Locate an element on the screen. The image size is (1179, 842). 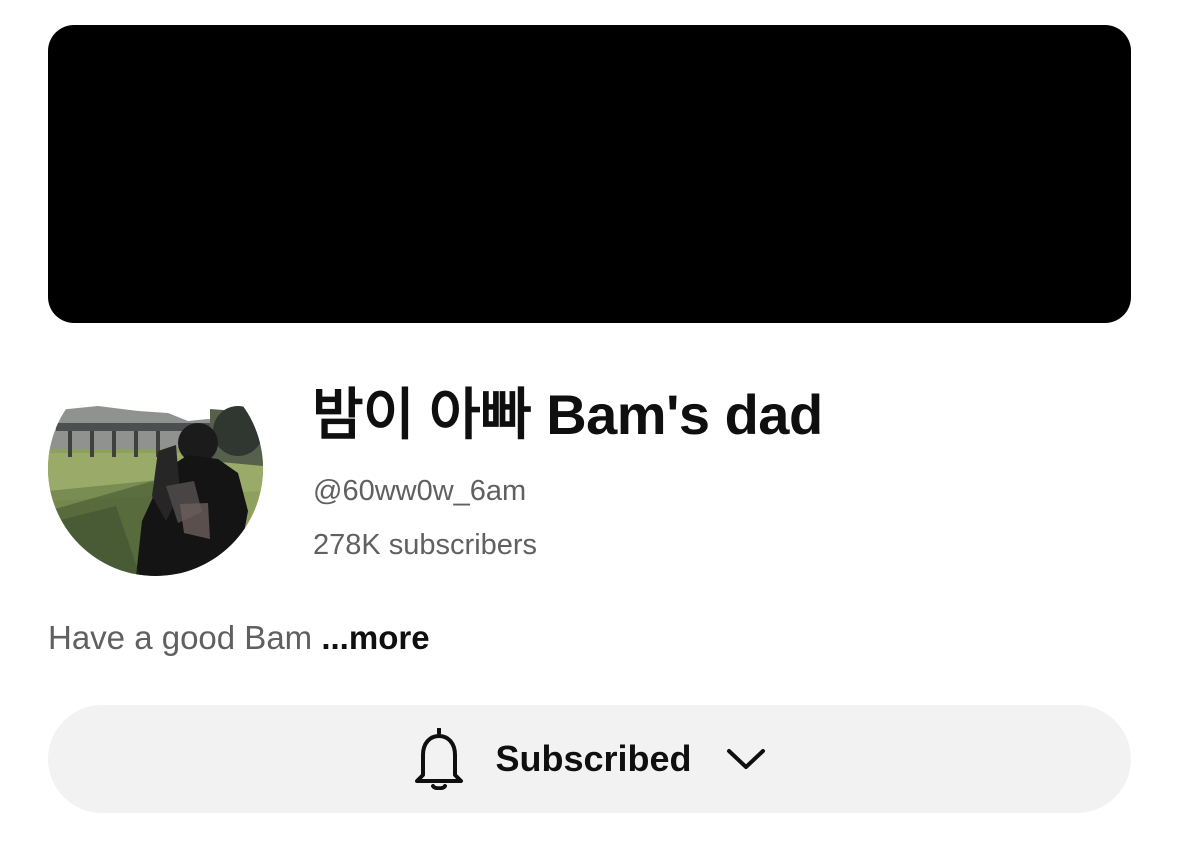
subscribed-button: Subscribed is located at coordinates (589, 759).